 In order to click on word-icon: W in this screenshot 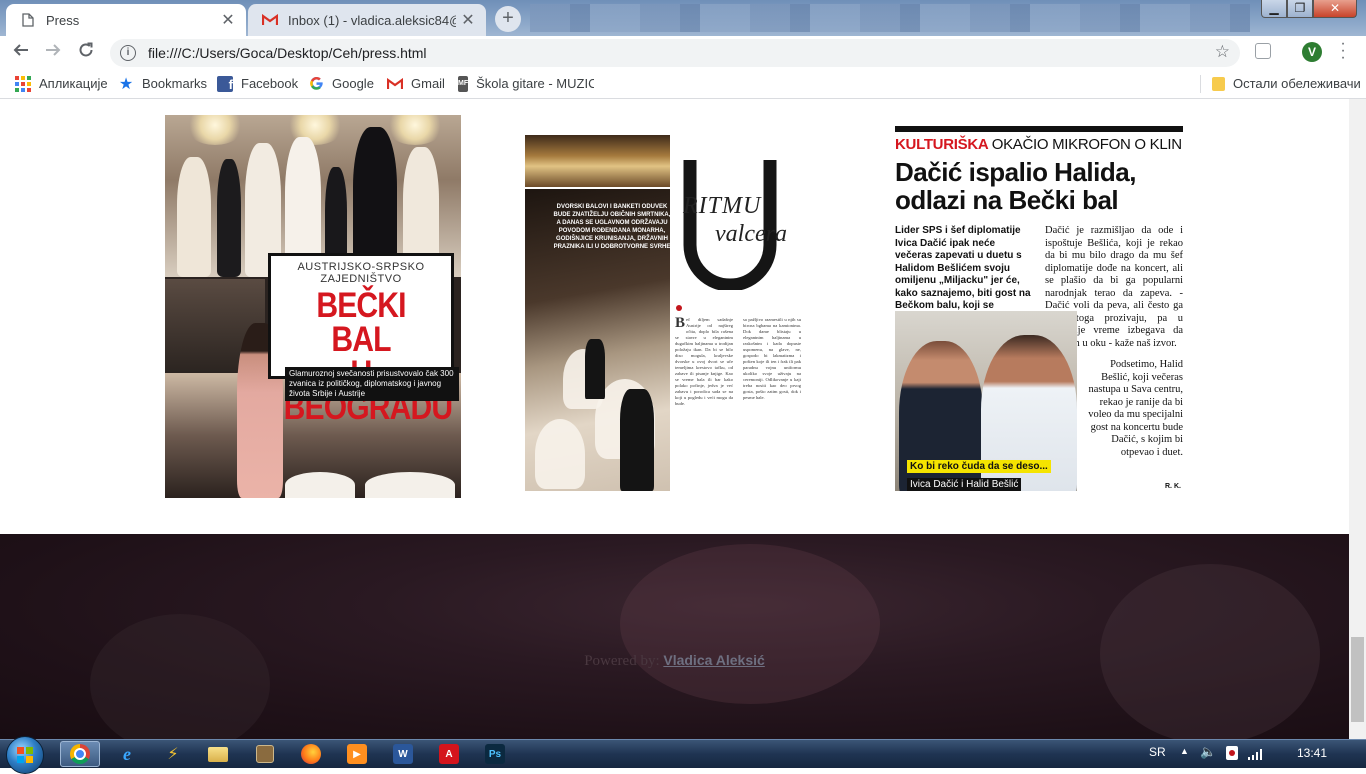, I will do `click(403, 754)`.